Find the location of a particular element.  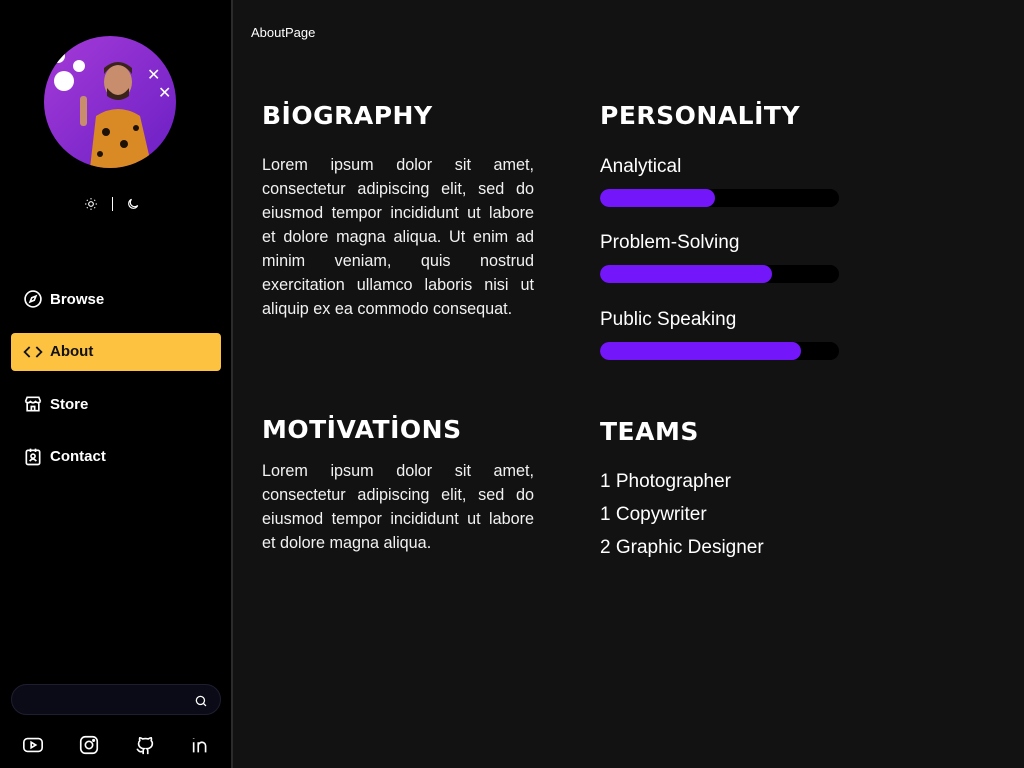

sidebar-nav: Browse About Store Contact is located at coordinates (116, 385).